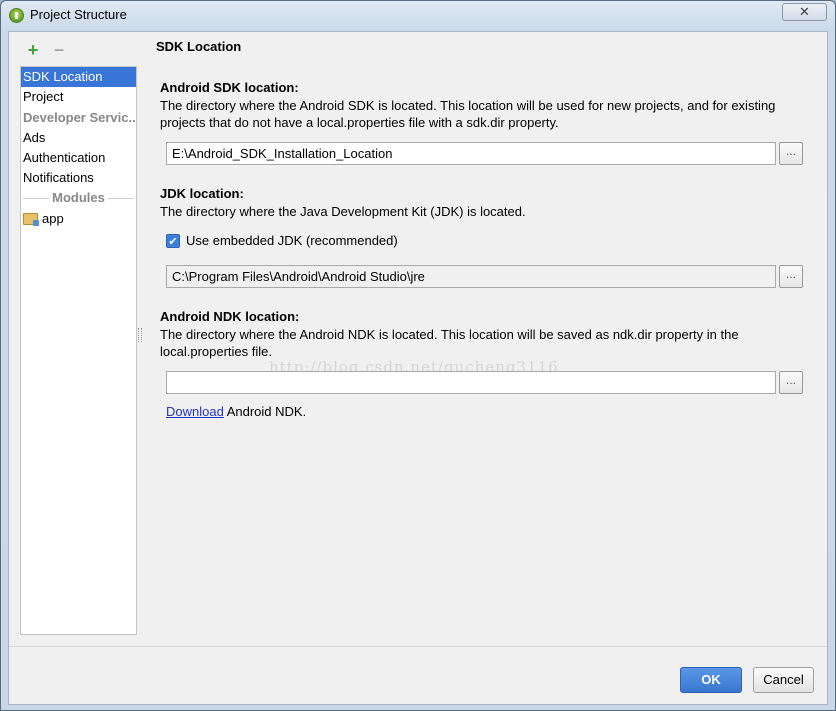 The image size is (836, 711). Describe the element at coordinates (78, 138) in the screenshot. I see `sidebar-item-ads: Ads` at that location.